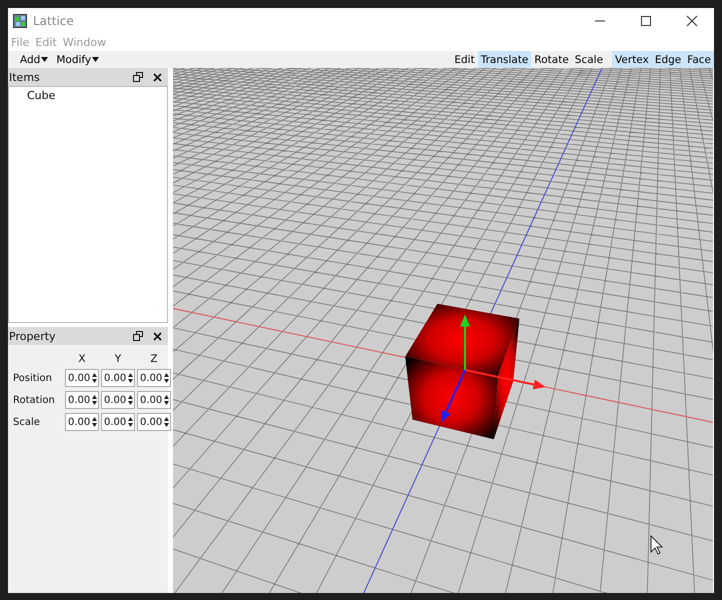  I want to click on row-label: Position, so click(33, 378).